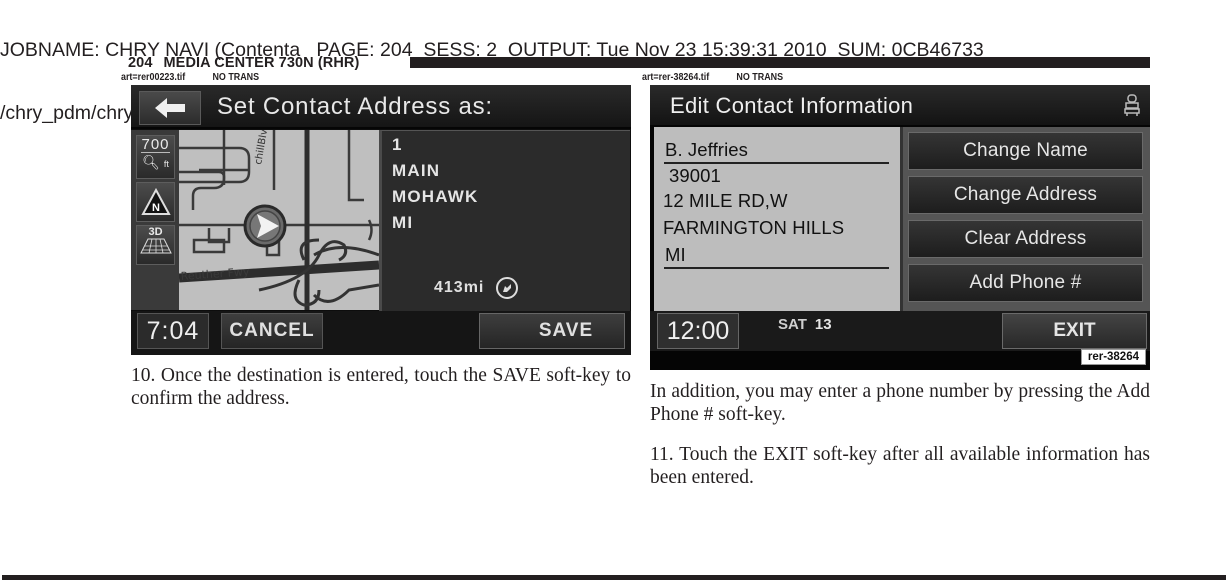  I want to click on date-label: 13, so click(823, 324).